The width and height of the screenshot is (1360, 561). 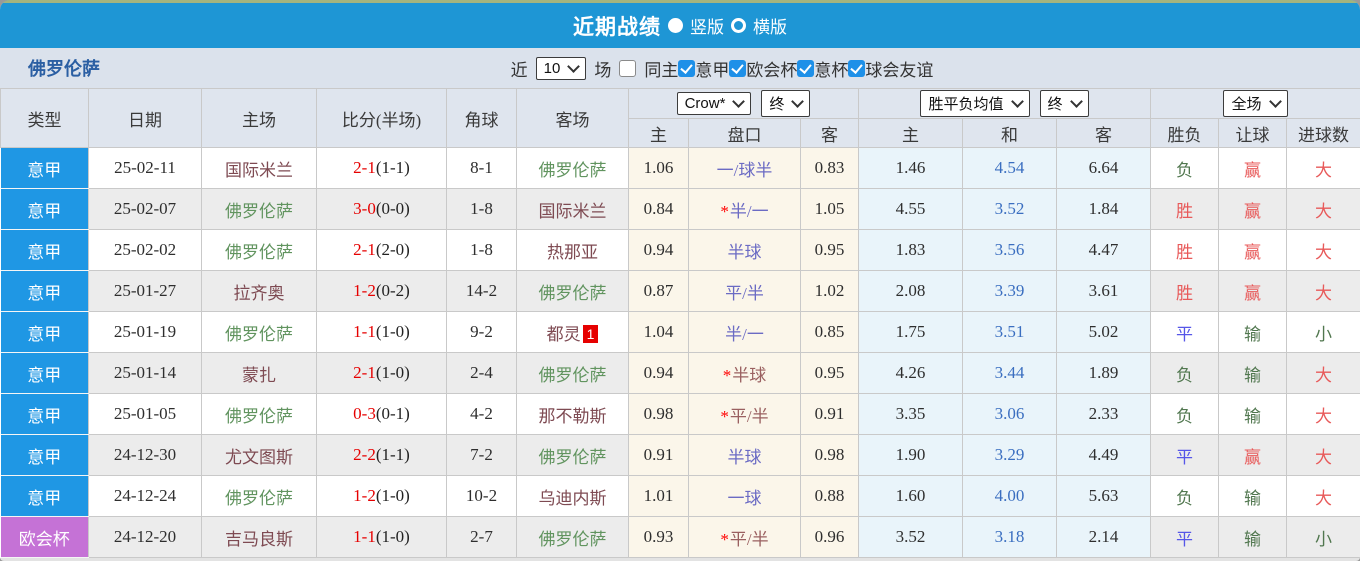 I want to click on period-value: 全场, so click(x=1246, y=104).